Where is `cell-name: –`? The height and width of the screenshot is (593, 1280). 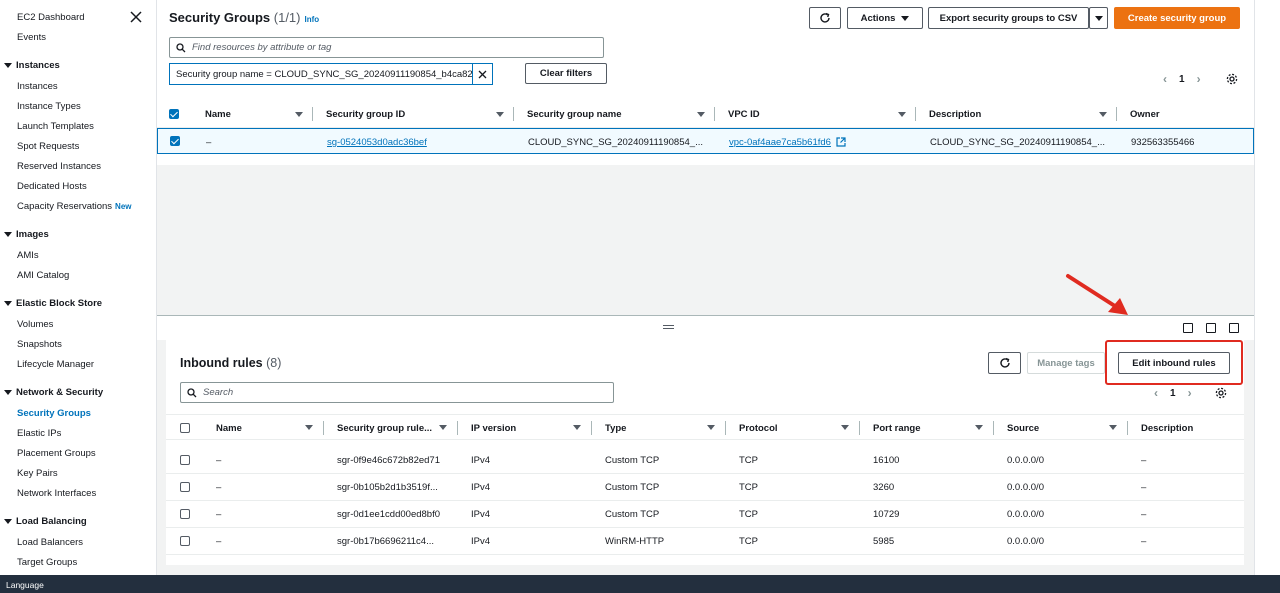
cell-name: – is located at coordinates (219, 541).